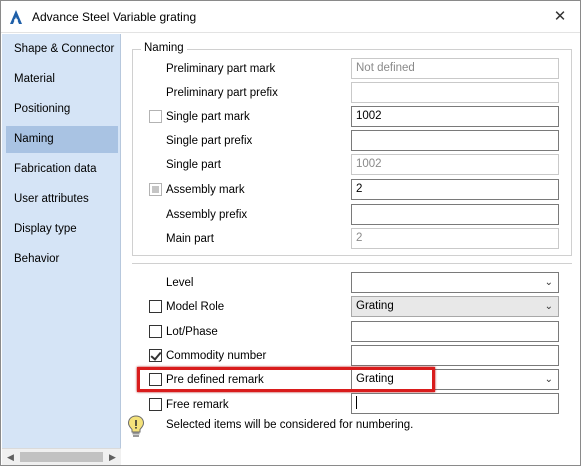 The image size is (581, 466). Describe the element at coordinates (190, 239) in the screenshot. I see `main-part-label: Main part` at that location.